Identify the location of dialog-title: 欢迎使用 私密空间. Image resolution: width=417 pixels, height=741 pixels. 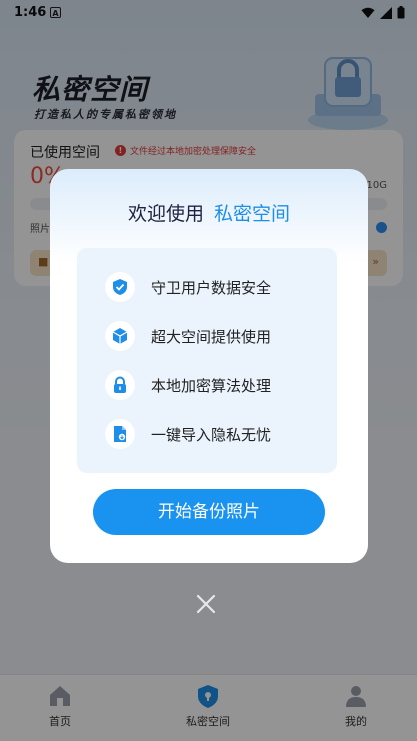
(209, 212).